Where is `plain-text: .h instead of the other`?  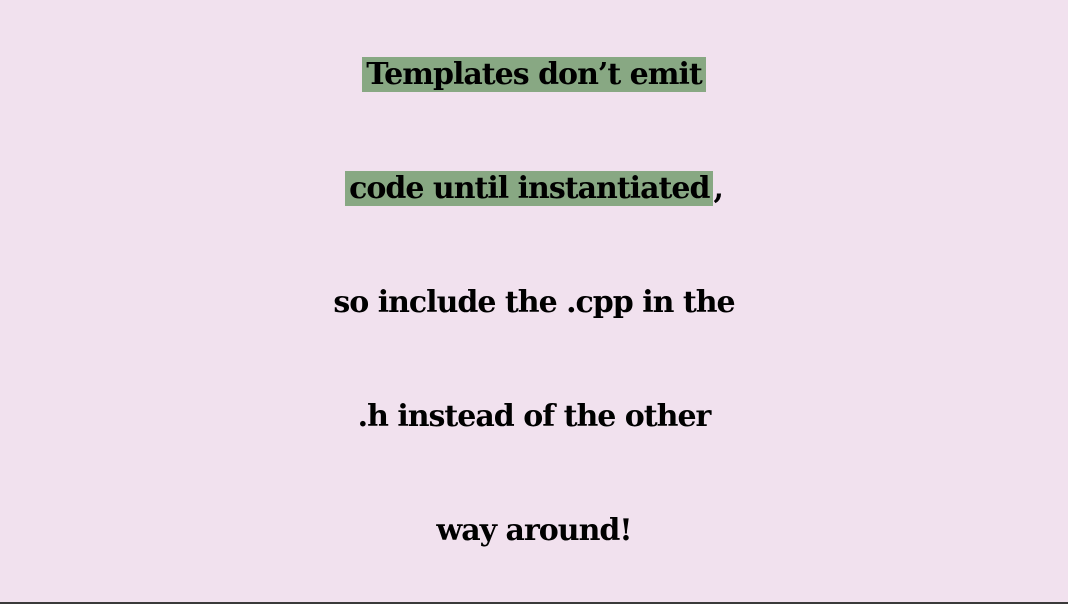
plain-text: .h instead of the other is located at coordinates (534, 416).